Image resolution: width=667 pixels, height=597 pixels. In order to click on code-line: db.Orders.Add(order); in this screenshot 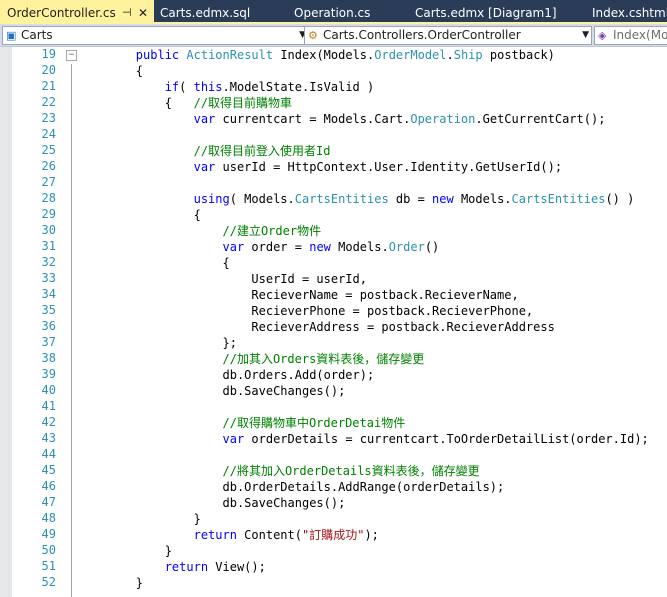, I will do `click(226, 375)`.